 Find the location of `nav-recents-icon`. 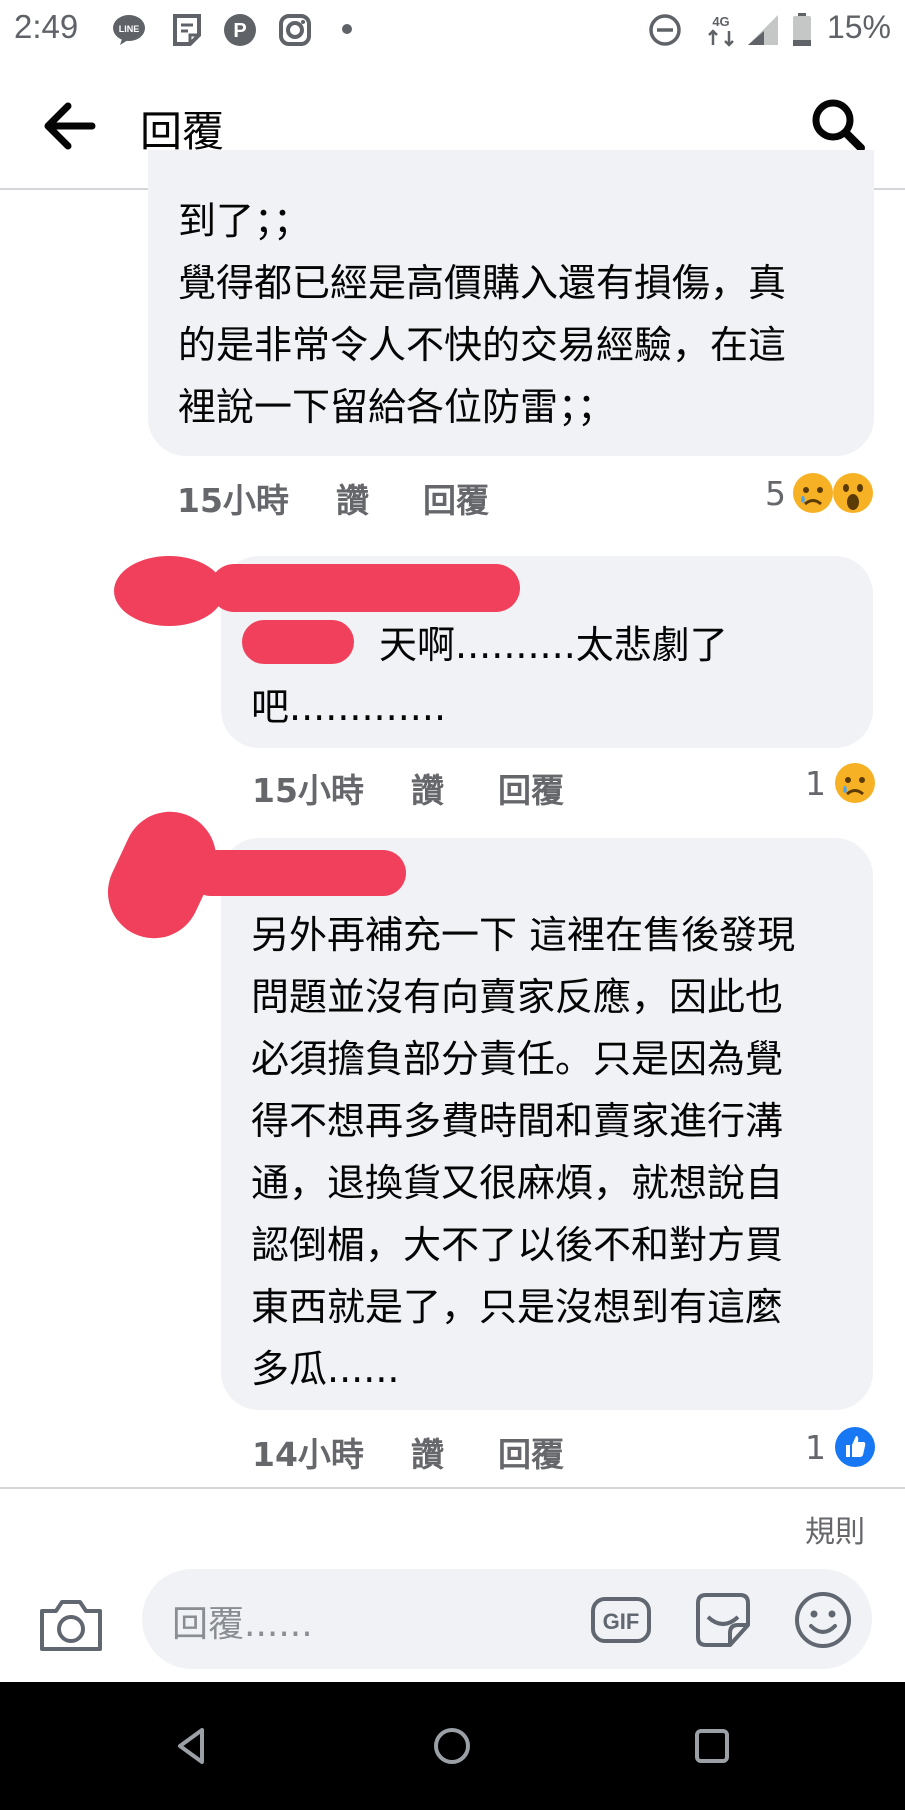

nav-recents-icon is located at coordinates (712, 1746).